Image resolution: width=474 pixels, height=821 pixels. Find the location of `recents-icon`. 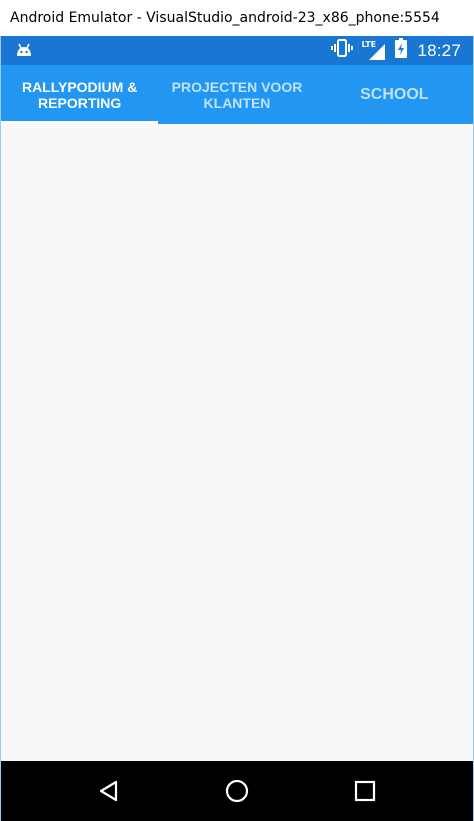

recents-icon is located at coordinates (365, 791).